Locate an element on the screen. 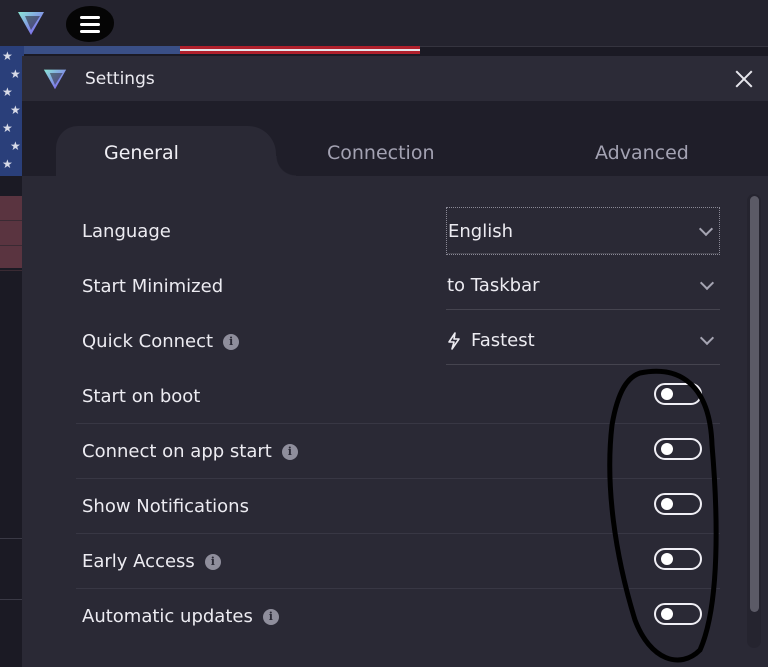 The image size is (768, 667). quick-connect-label: Quick Connect is located at coordinates (148, 341).